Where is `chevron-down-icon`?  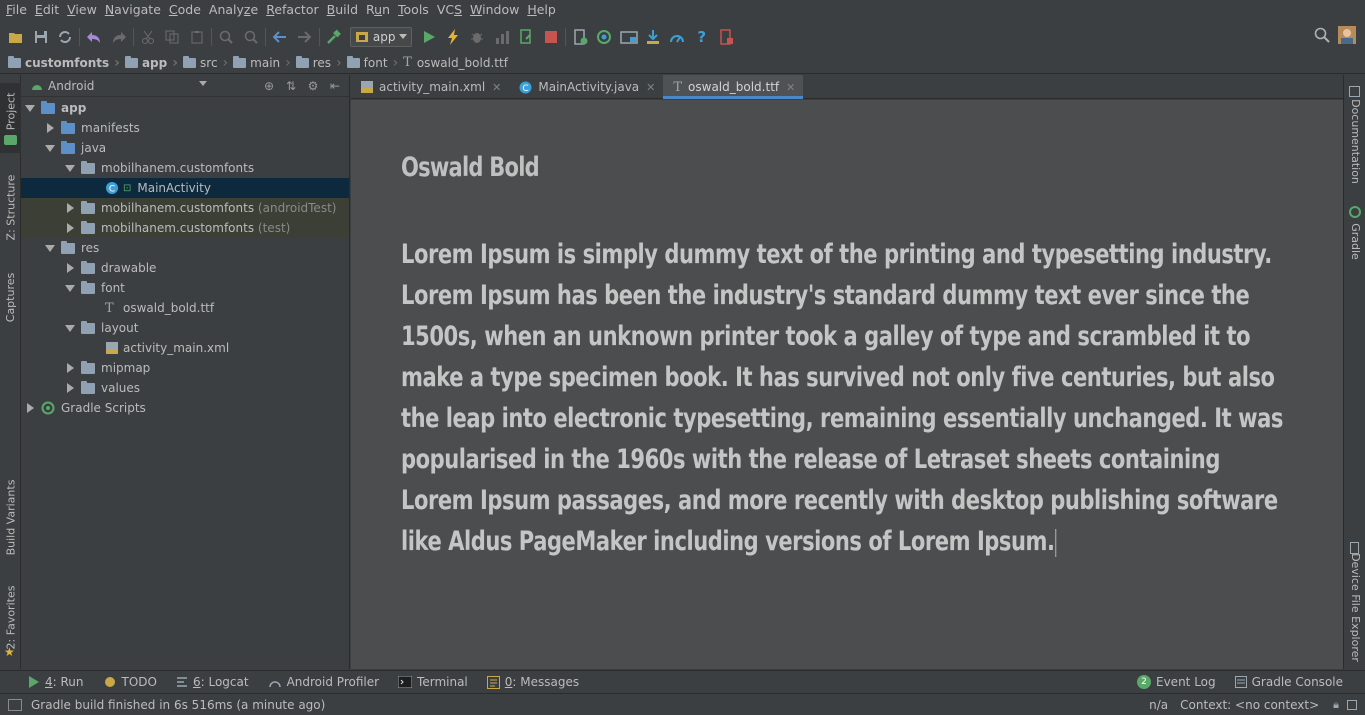
chevron-down-icon is located at coordinates (203, 83).